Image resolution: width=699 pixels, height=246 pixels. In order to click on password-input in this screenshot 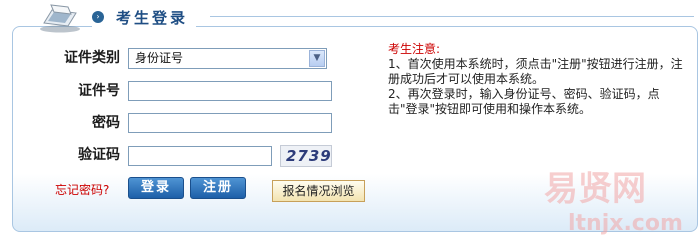, I will do `click(230, 123)`.